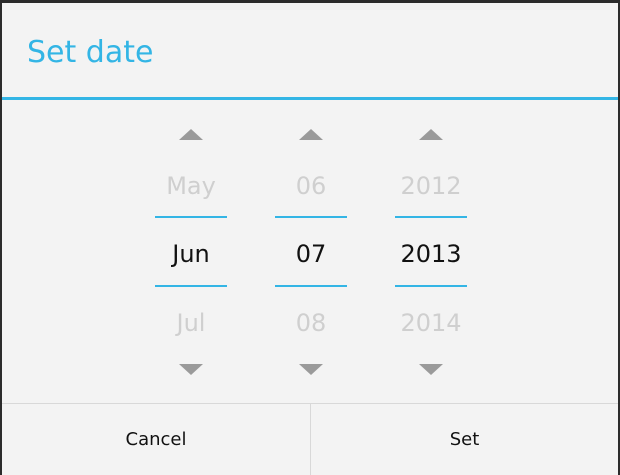 This screenshot has height=475, width=620. I want to click on day-current-value: 07, so click(311, 254).